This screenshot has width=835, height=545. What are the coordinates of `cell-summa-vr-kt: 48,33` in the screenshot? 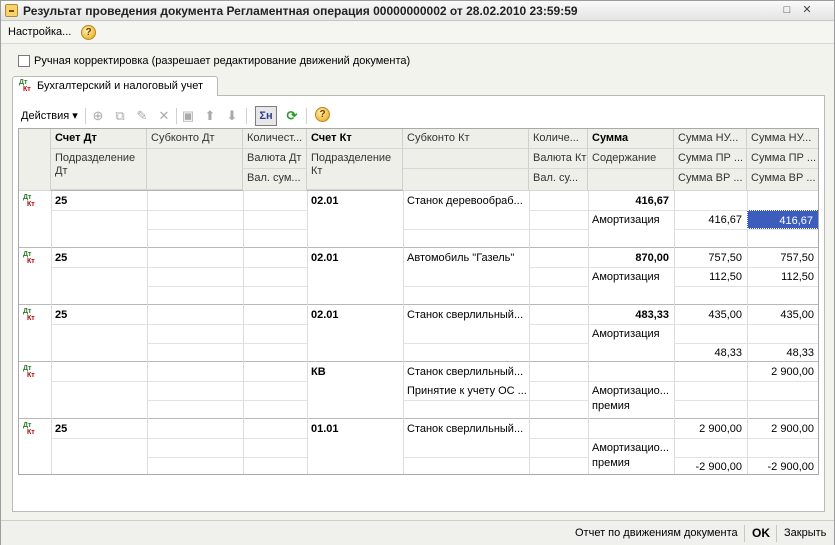 It's located at (782, 352).